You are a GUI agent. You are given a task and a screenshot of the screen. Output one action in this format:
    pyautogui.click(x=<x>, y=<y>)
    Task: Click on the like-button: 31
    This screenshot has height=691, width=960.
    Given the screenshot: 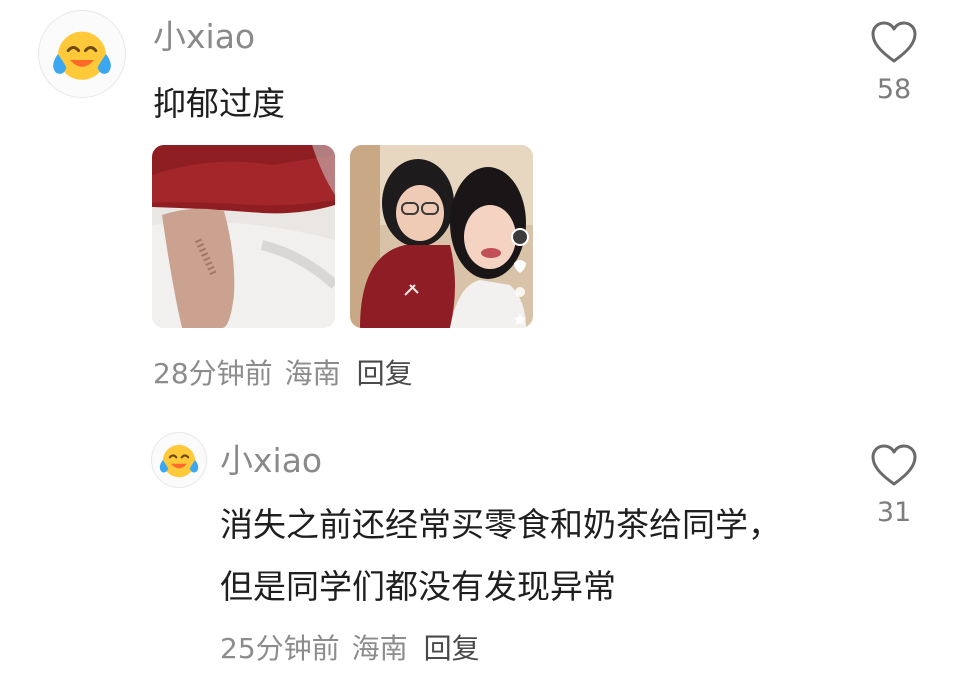 What is the action you would take?
    pyautogui.click(x=894, y=485)
    